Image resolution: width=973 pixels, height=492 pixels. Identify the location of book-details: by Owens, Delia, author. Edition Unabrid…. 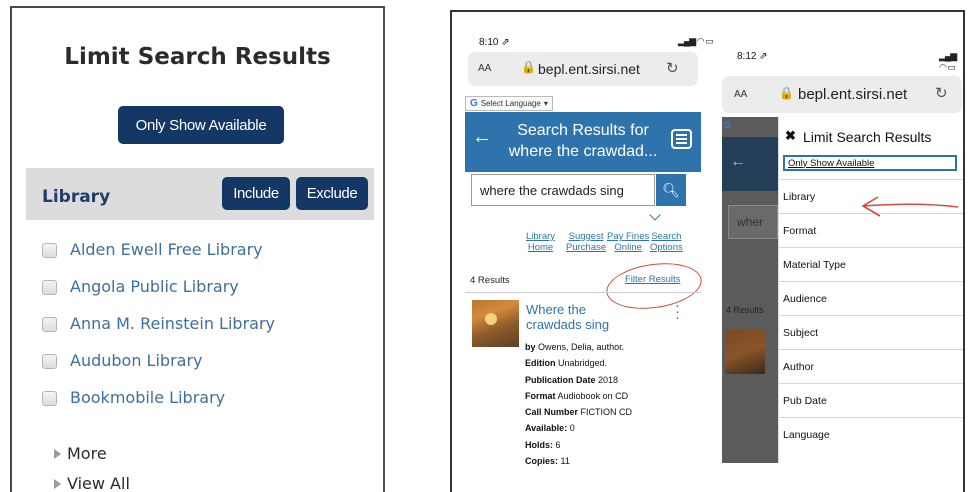
(578, 404).